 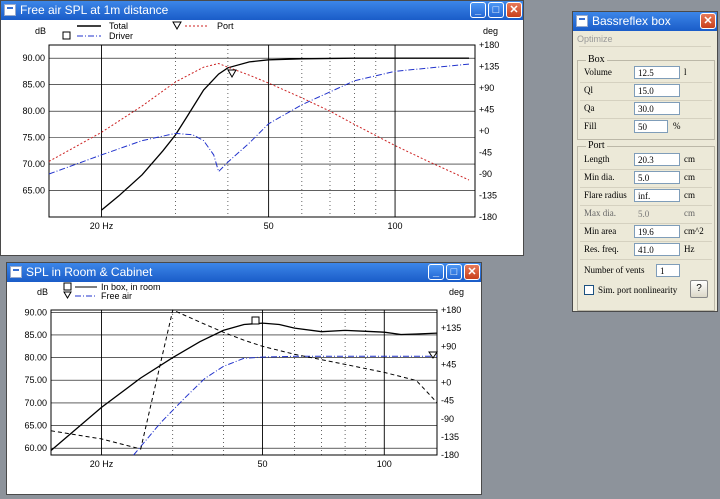 What do you see at coordinates (489, 45) in the screenshot?
I see `y2-tick-label: +180` at bounding box center [489, 45].